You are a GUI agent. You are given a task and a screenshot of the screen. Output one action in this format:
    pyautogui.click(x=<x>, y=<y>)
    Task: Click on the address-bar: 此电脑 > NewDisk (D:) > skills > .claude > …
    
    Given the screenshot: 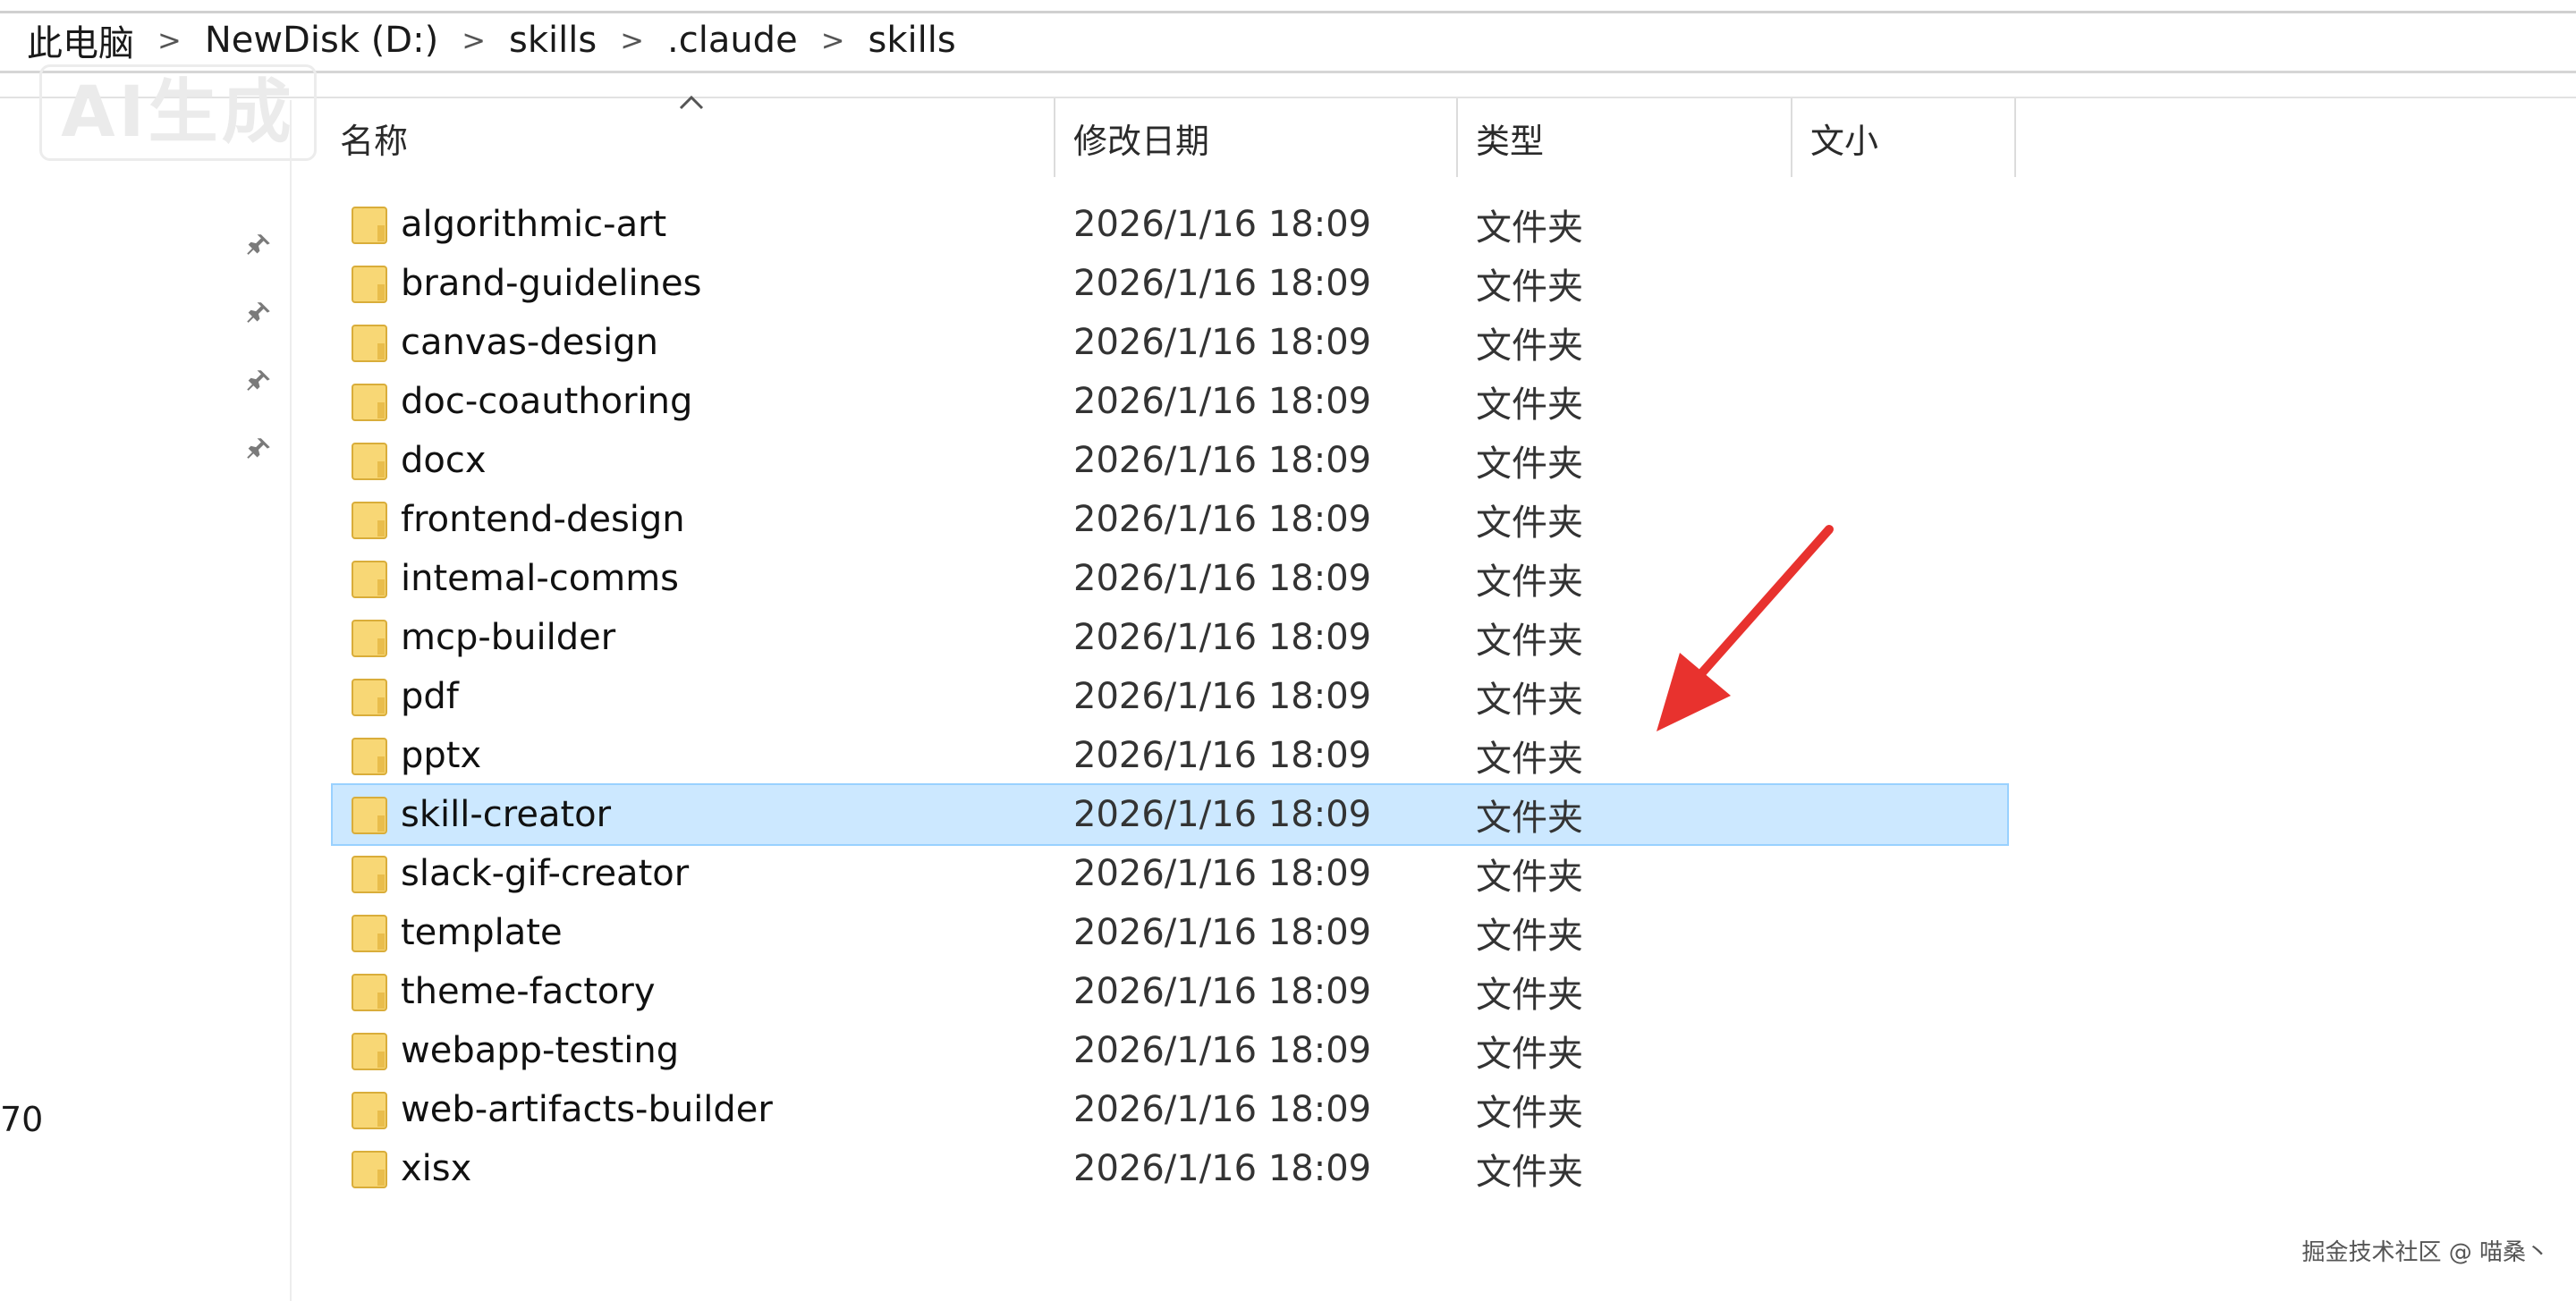 What is the action you would take?
    pyautogui.click(x=1288, y=36)
    